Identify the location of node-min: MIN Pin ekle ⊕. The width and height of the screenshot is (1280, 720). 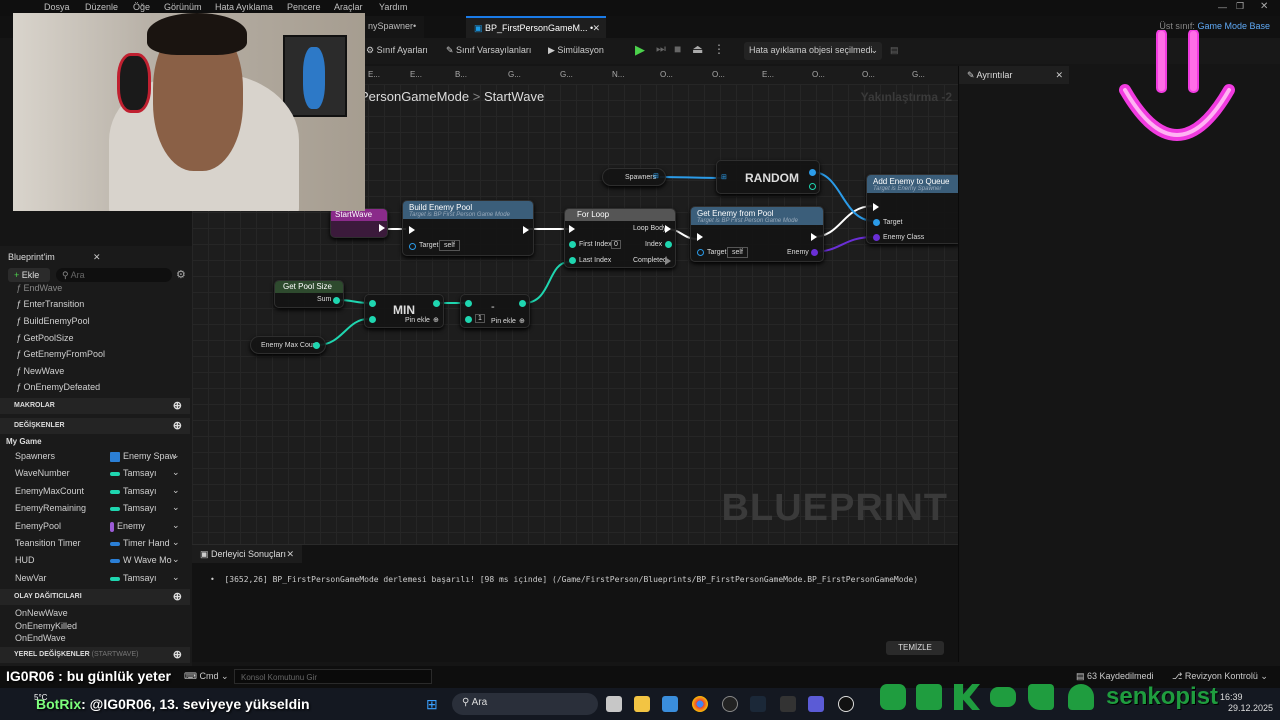
(404, 311).